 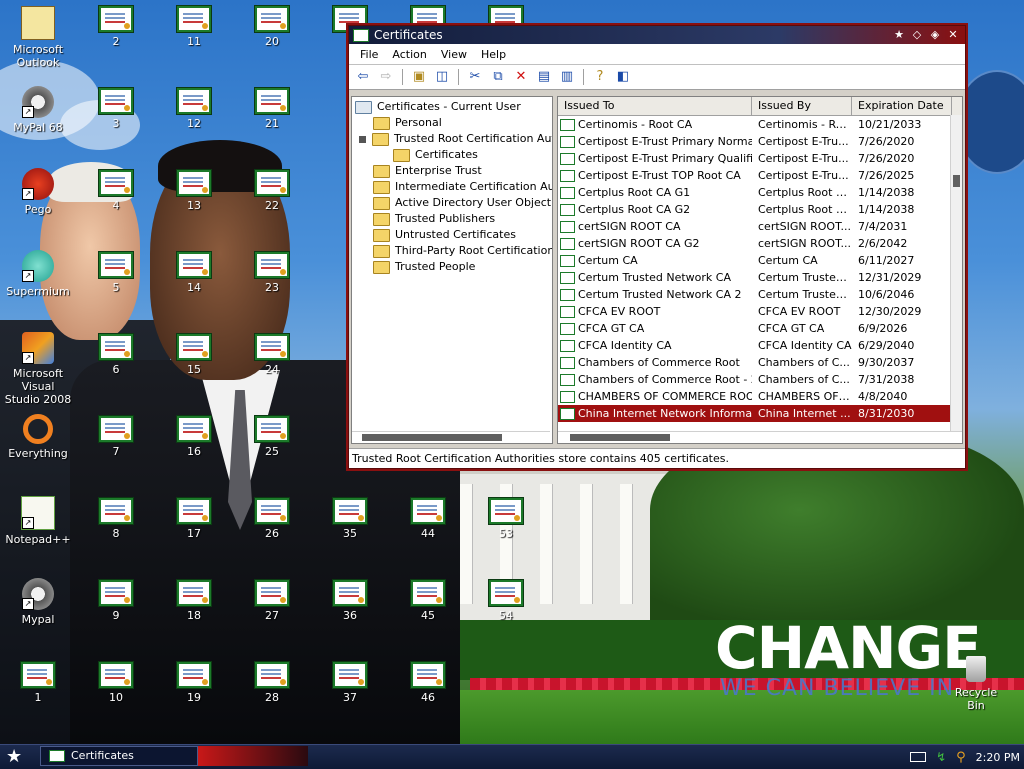 I want to click on desktop-cert-file: 2, so click(x=116, y=26).